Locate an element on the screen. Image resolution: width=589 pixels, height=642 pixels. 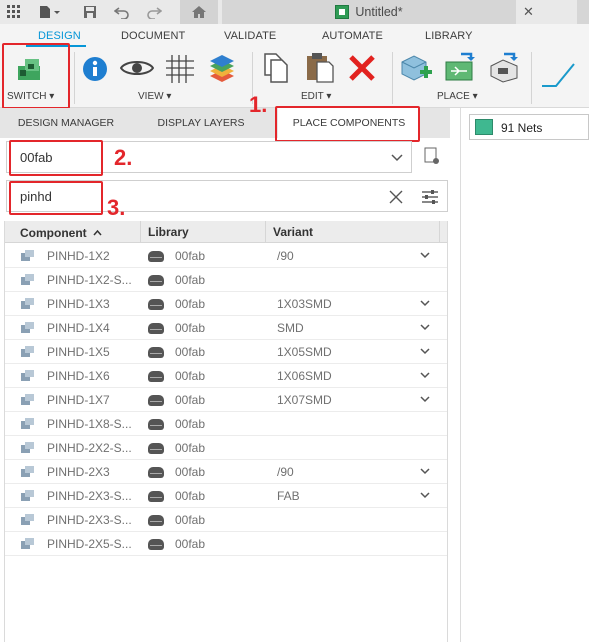
table-row: PINHD-2X5-S... 00fab is located at coordinates (226, 544).